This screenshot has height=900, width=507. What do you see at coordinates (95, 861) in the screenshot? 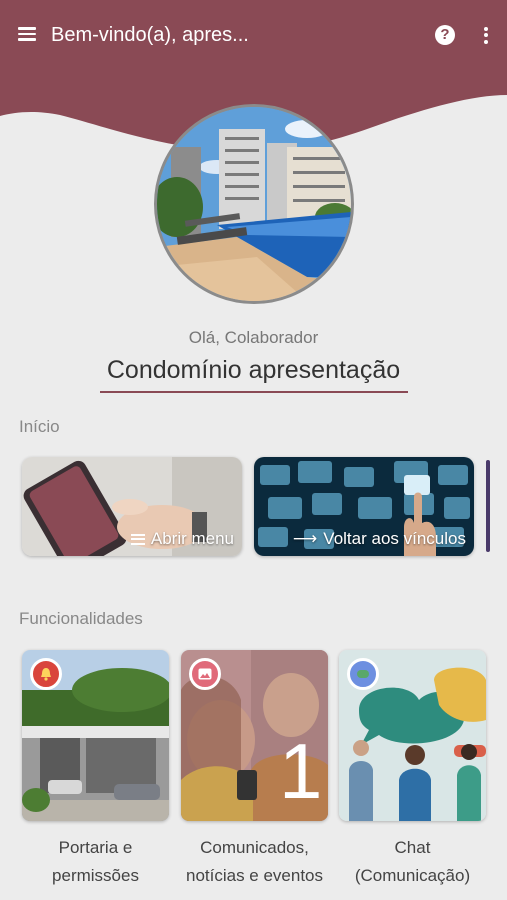
I see `feature-label-portaria: Portaria e permissões` at bounding box center [95, 861].